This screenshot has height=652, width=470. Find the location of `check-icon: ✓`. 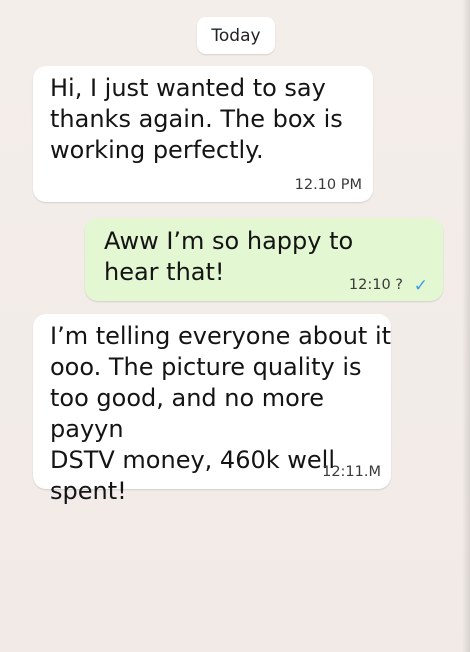

check-icon: ✓ is located at coordinates (420, 286).